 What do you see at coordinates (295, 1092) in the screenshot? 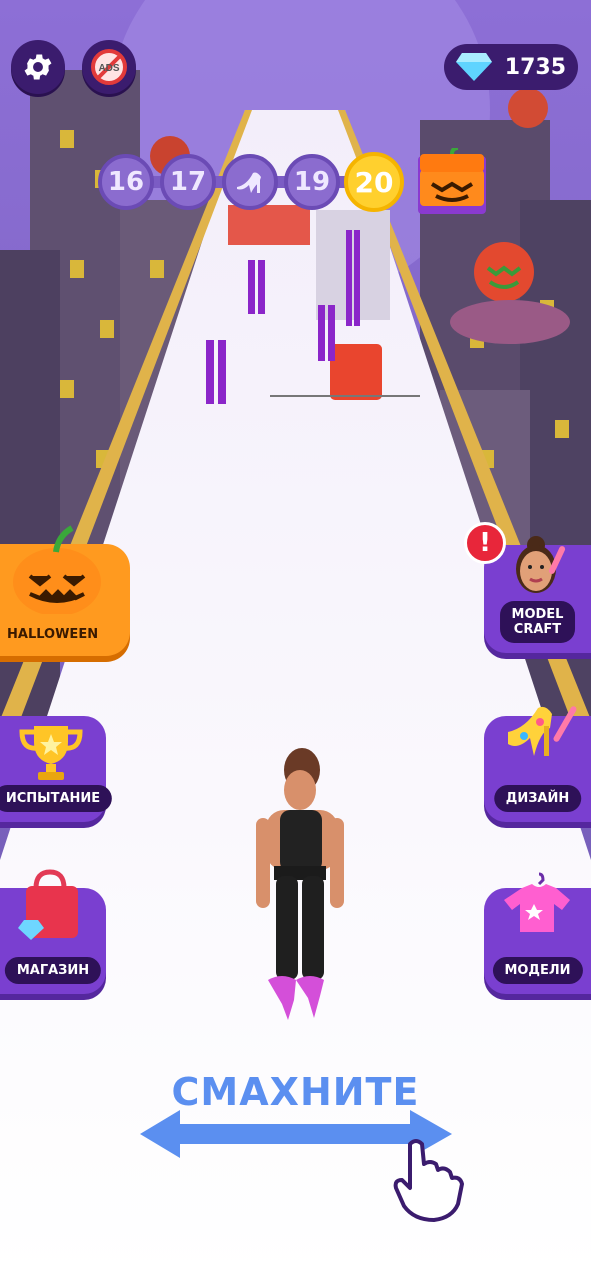
I see `swipe-instruction: СМАХНИТЕ` at bounding box center [295, 1092].